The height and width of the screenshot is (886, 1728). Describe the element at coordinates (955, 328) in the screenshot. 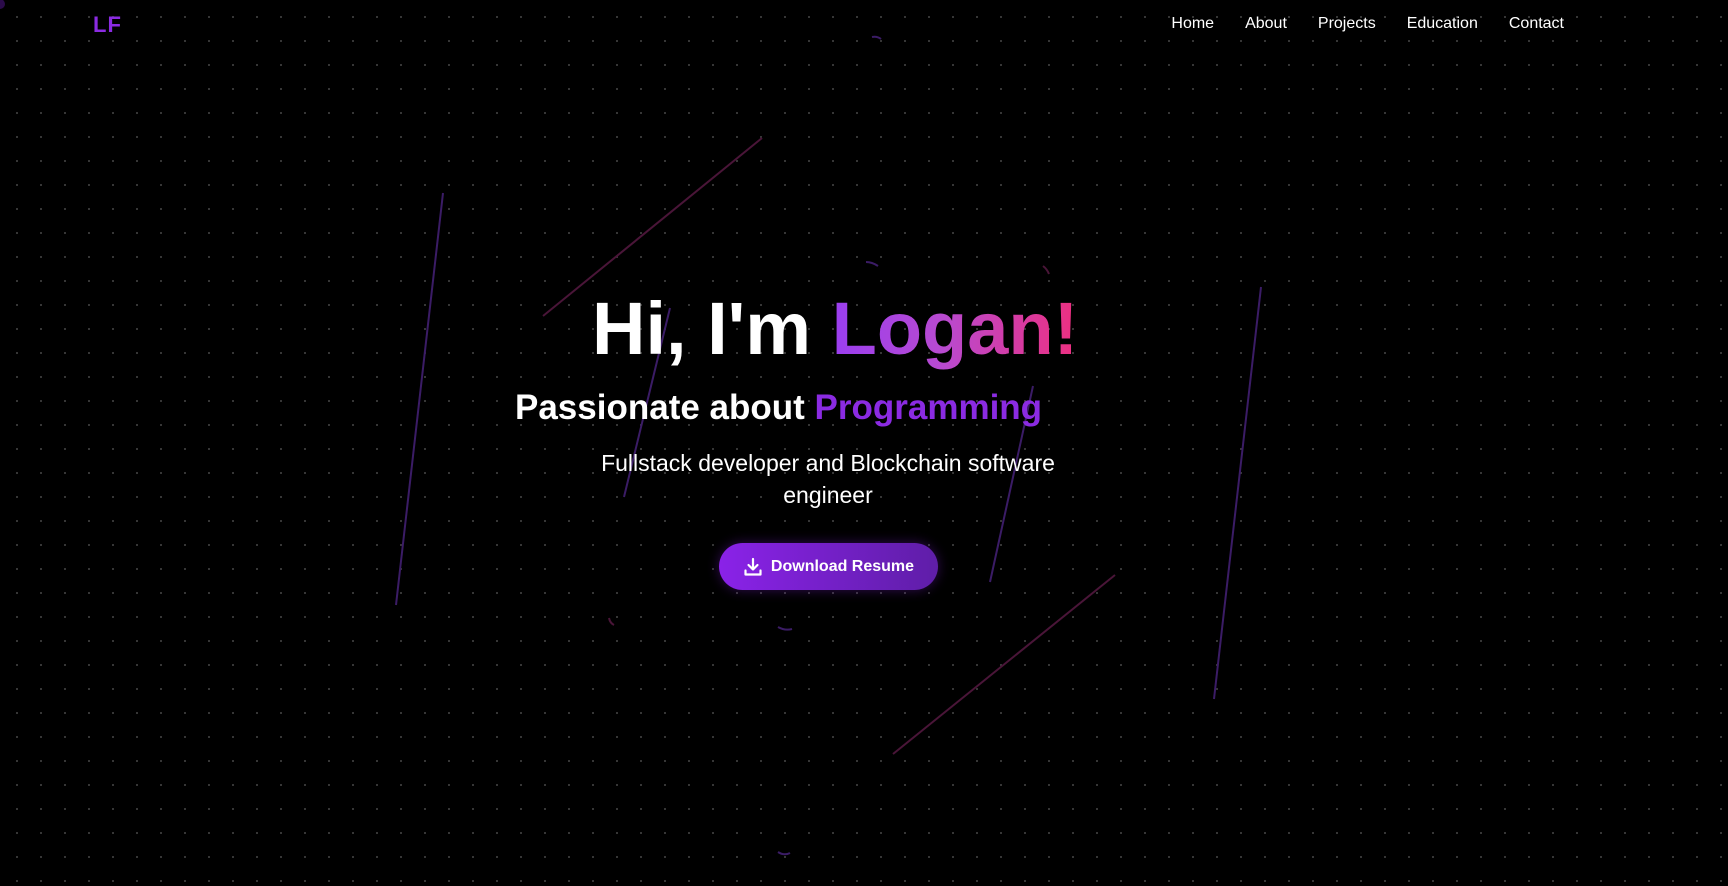

I see `hero-name: Logan!` at that location.